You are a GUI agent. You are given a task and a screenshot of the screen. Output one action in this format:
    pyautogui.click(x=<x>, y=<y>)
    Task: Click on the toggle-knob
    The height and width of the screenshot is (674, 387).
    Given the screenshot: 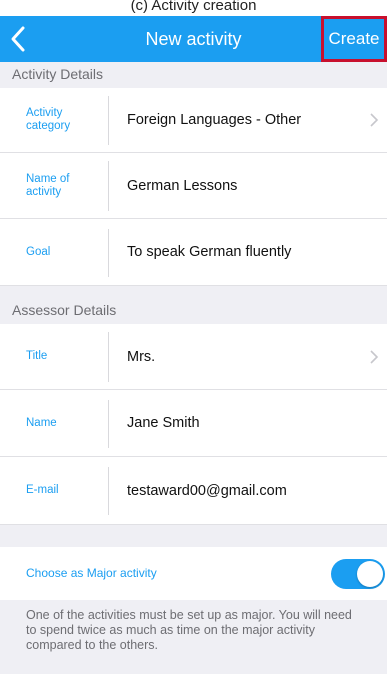 What is the action you would take?
    pyautogui.click(x=370, y=574)
    